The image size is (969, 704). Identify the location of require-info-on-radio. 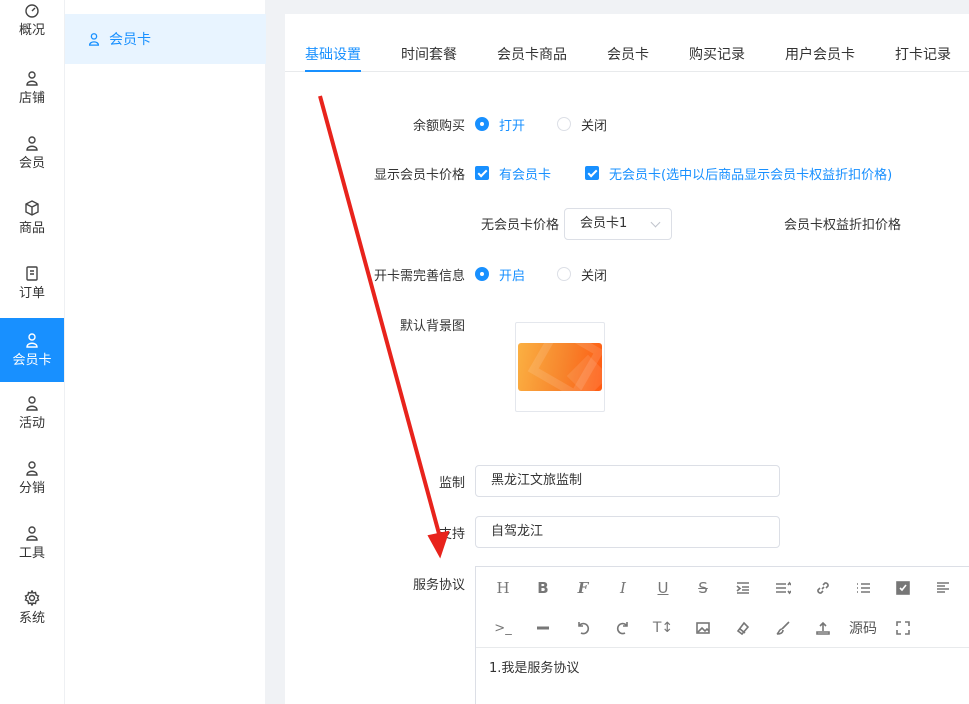
(482, 274).